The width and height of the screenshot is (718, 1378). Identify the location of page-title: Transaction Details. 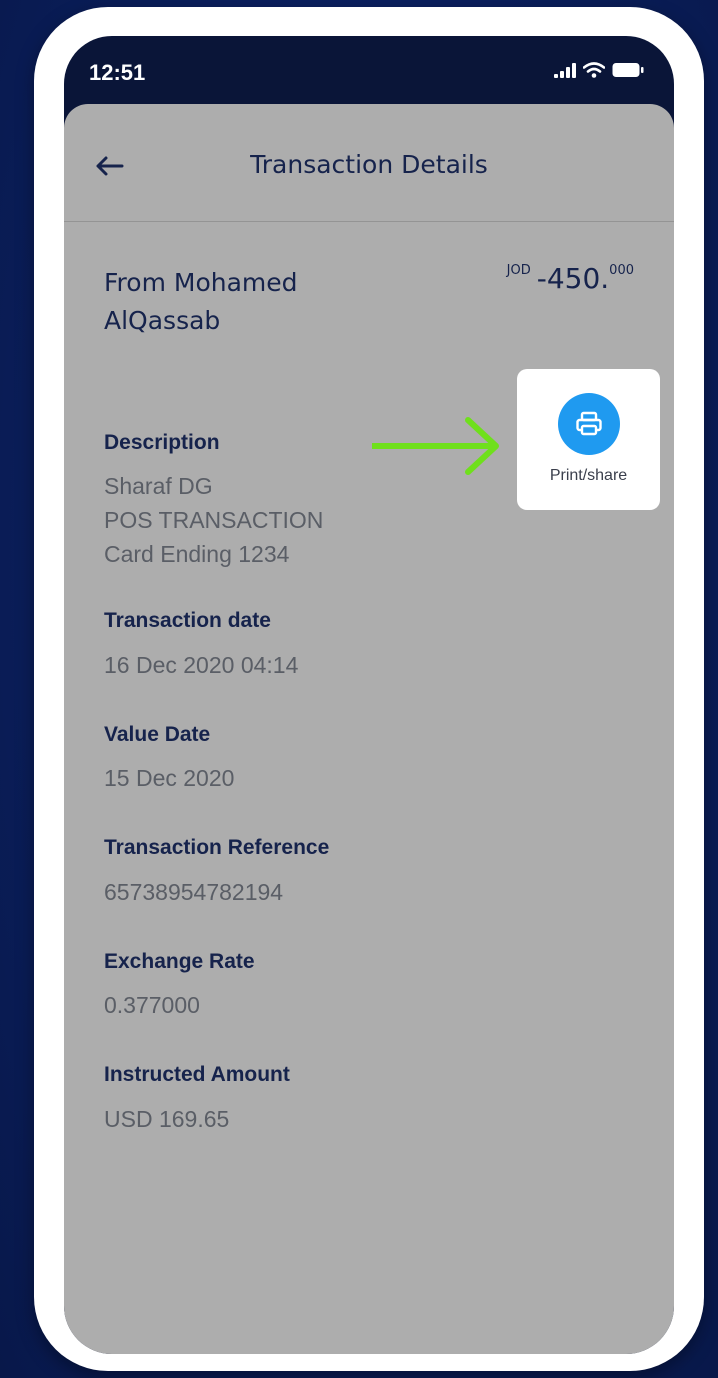
(369, 164).